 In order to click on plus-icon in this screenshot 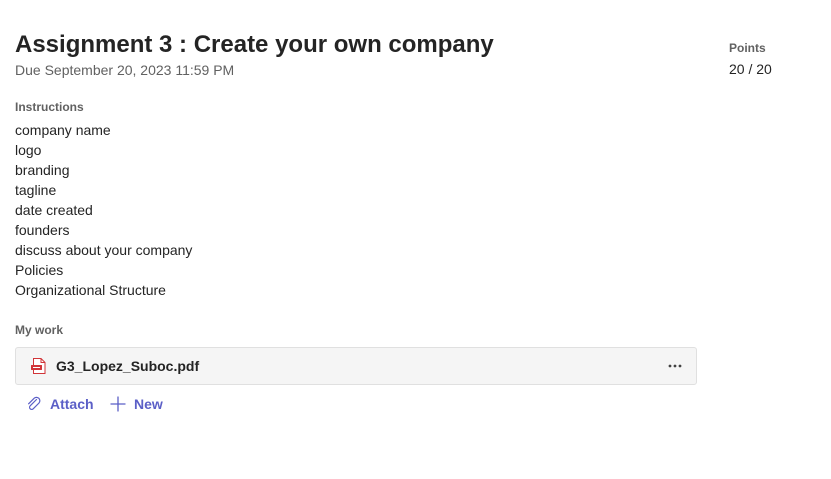, I will do `click(118, 404)`.